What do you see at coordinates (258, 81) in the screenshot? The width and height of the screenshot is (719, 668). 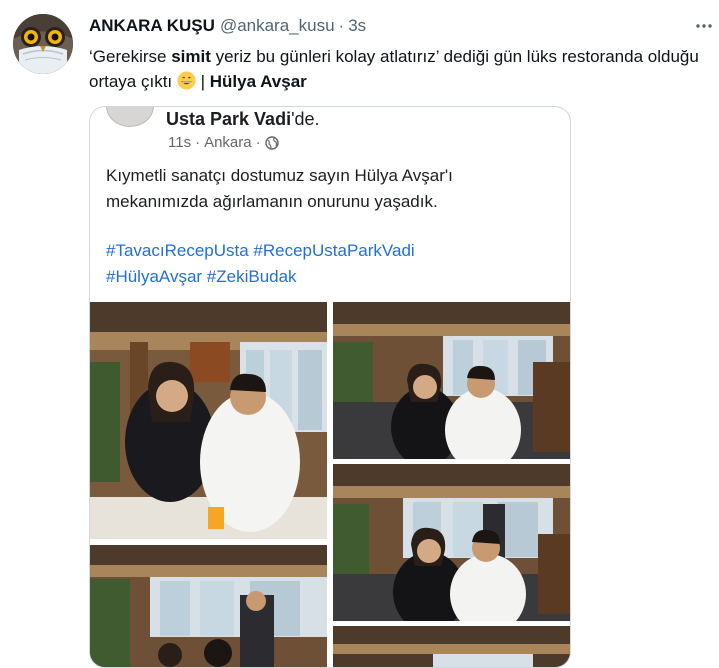 I see `tweet-text-bold-name: Hülya Avşar` at bounding box center [258, 81].